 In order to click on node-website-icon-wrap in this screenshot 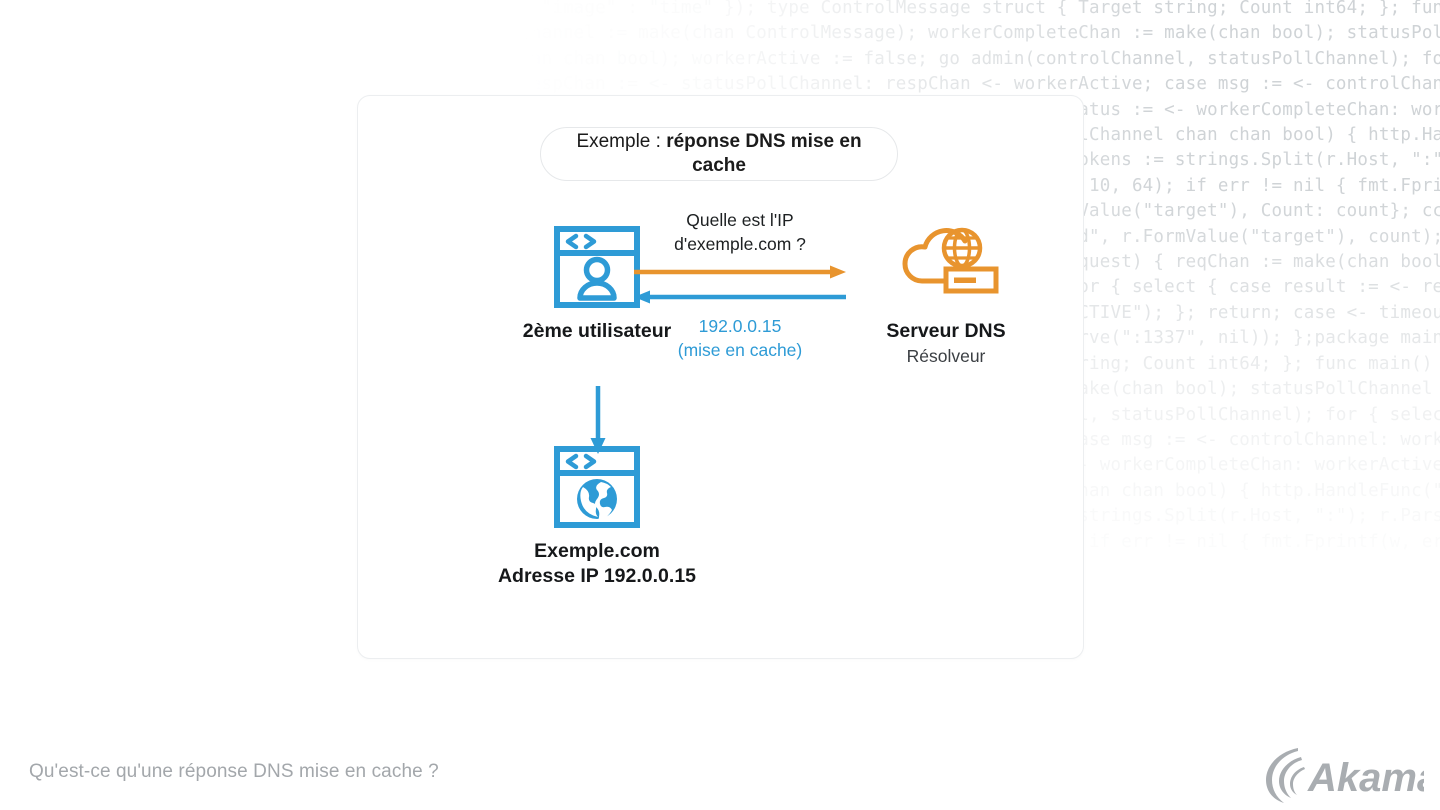, I will do `click(597, 485)`.